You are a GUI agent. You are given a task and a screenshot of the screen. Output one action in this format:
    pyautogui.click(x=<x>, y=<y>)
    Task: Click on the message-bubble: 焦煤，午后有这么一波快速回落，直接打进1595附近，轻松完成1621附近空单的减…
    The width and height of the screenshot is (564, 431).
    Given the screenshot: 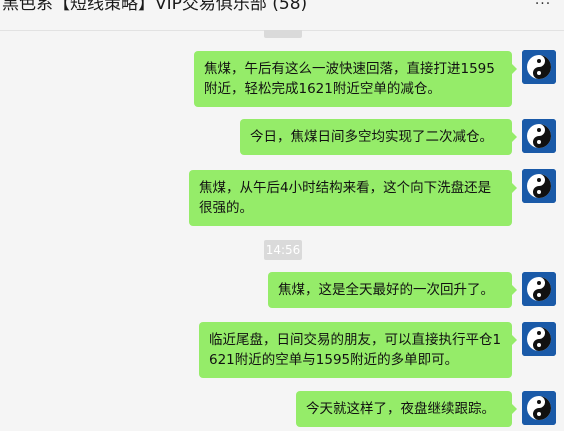 What is the action you would take?
    pyautogui.click(x=355, y=79)
    